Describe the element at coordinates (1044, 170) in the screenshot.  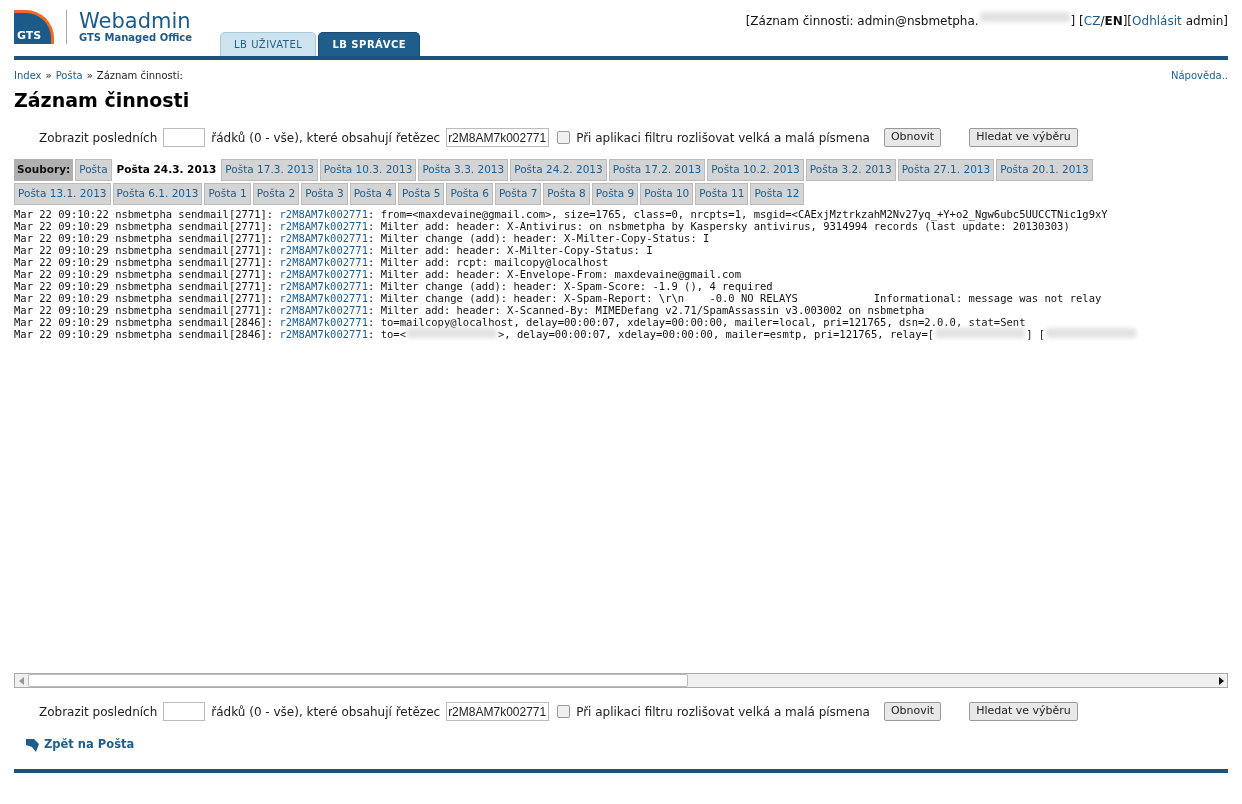
I see `file-tab: Pošta 20.1. 2013` at that location.